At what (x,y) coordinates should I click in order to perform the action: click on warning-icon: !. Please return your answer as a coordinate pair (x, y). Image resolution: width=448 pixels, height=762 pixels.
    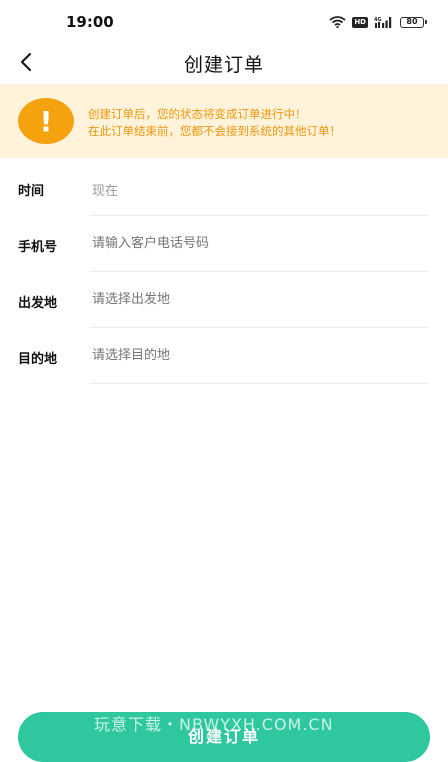
    Looking at the image, I should click on (46, 121).